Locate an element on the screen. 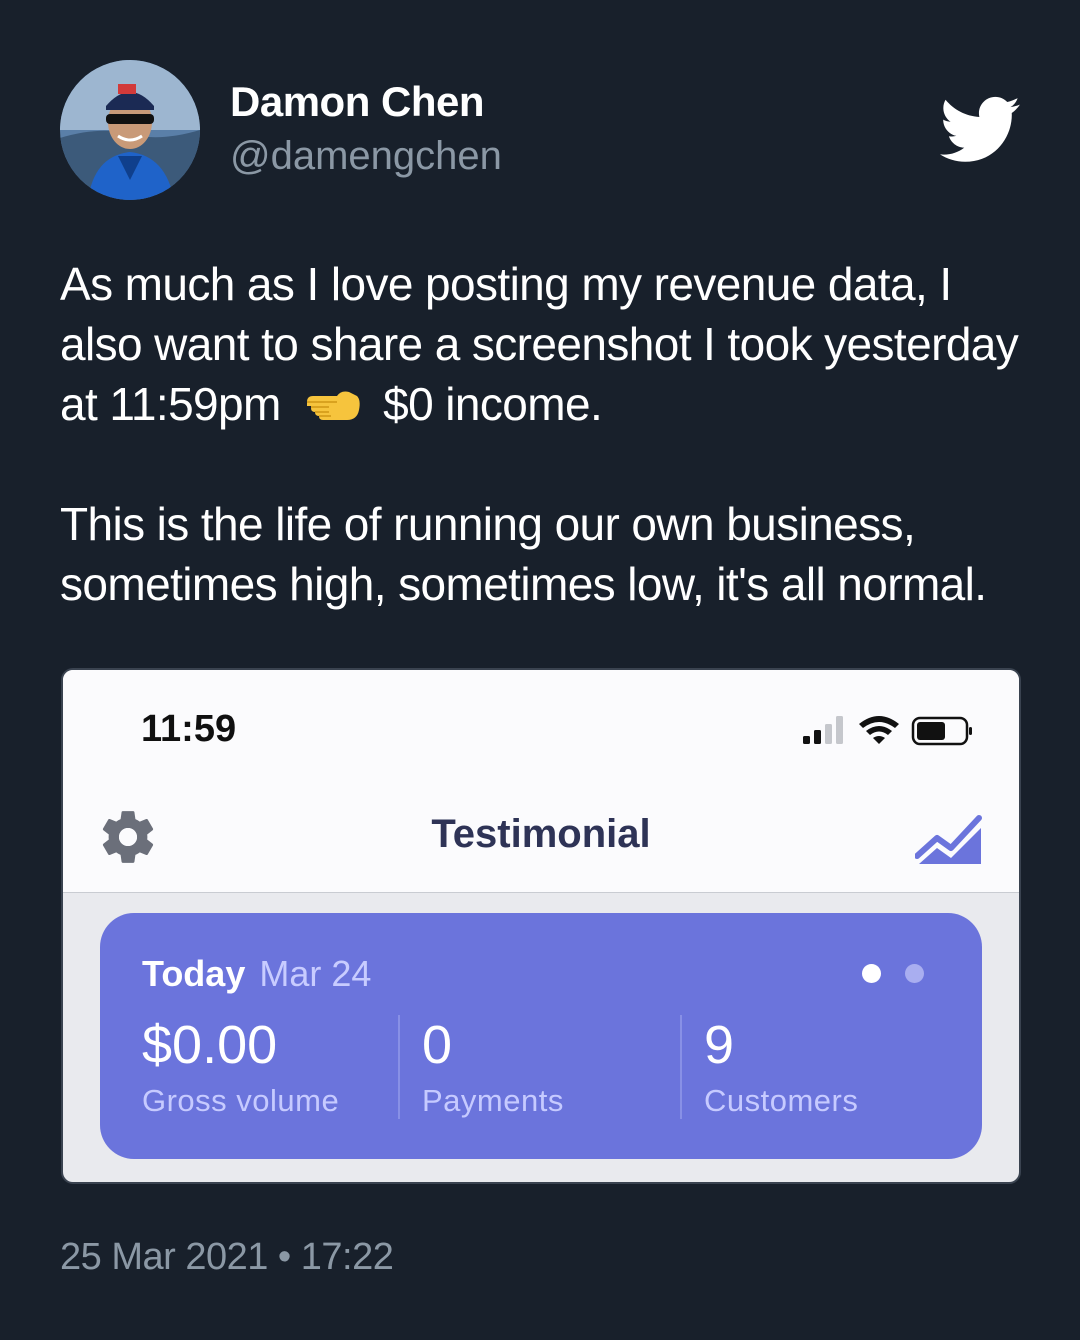  stat-label: Gross volume is located at coordinates (241, 1100).